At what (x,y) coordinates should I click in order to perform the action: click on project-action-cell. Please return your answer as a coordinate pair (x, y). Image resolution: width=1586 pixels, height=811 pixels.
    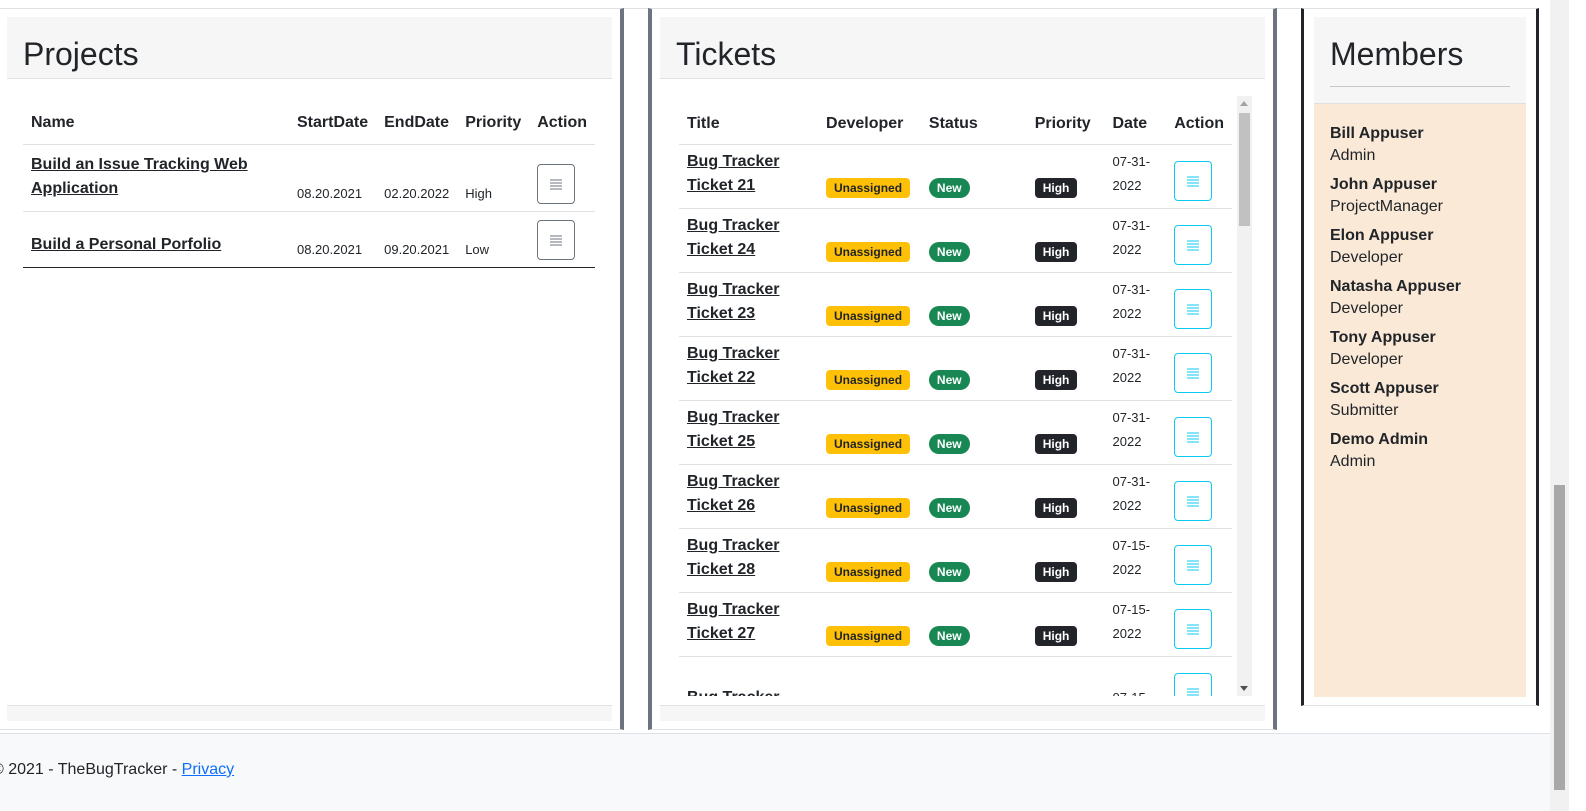
    Looking at the image, I should click on (562, 239).